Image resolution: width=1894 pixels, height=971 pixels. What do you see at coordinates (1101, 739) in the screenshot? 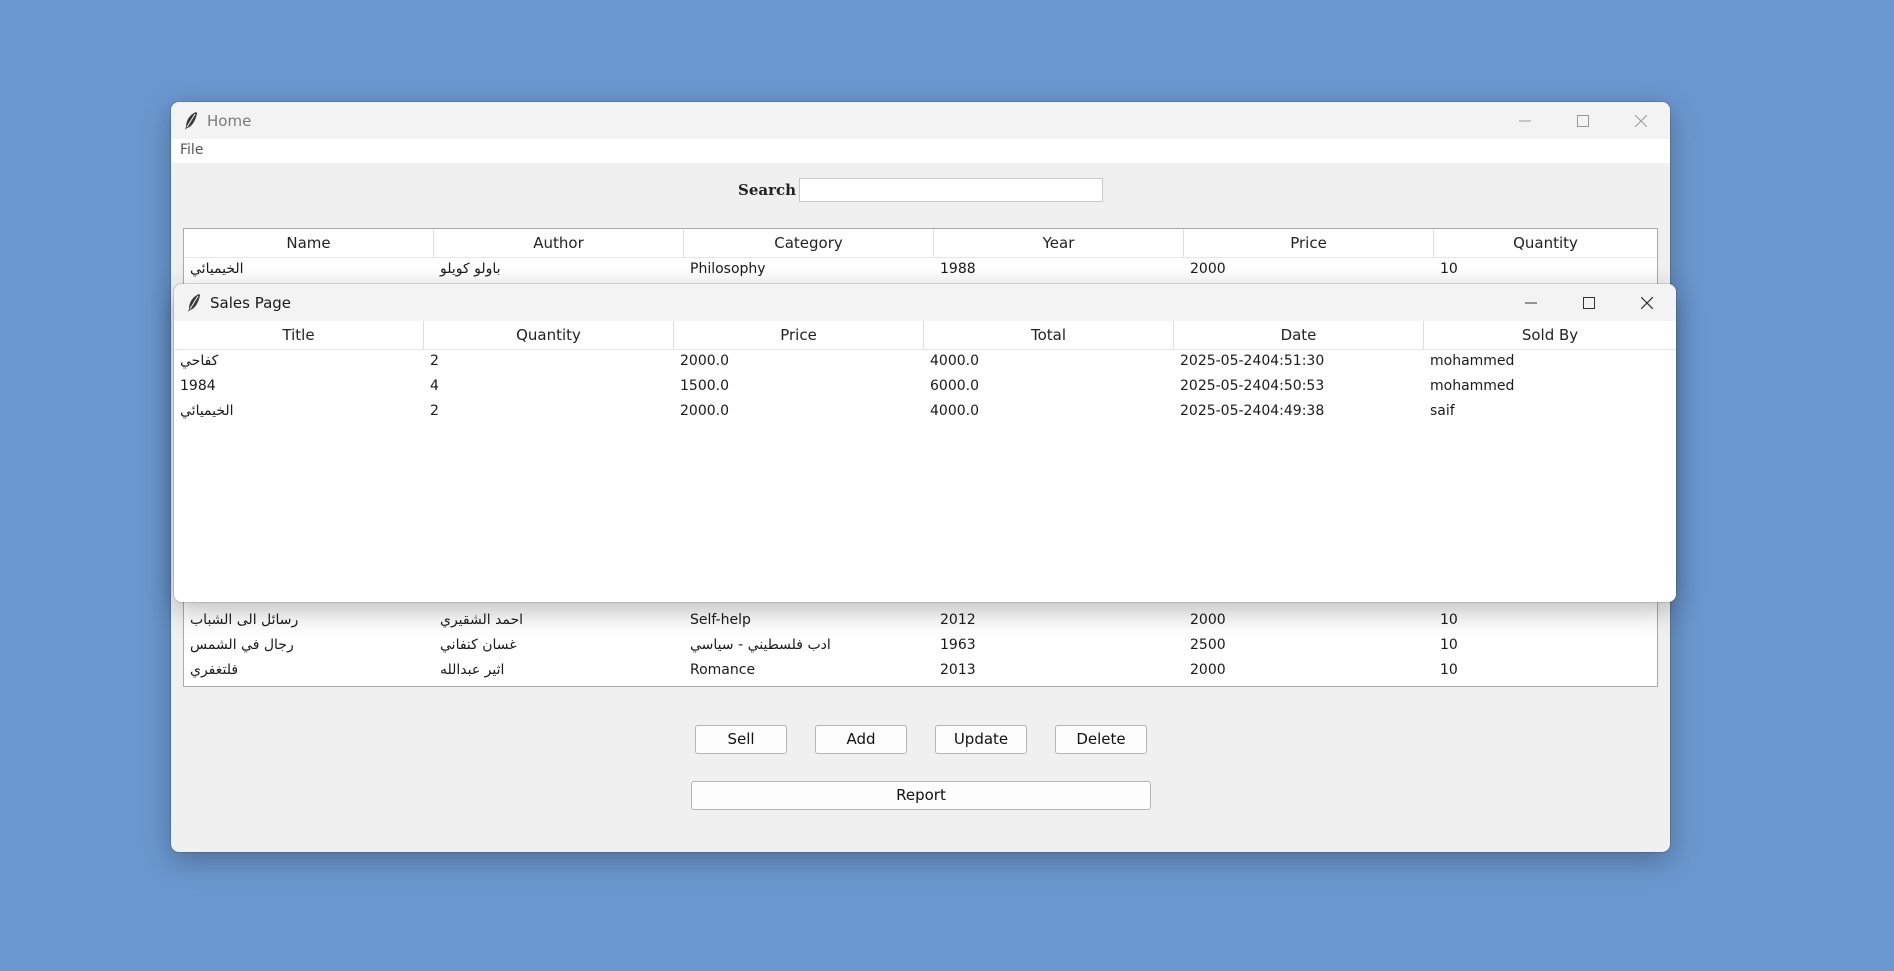
I see `delete-button: Delete` at bounding box center [1101, 739].